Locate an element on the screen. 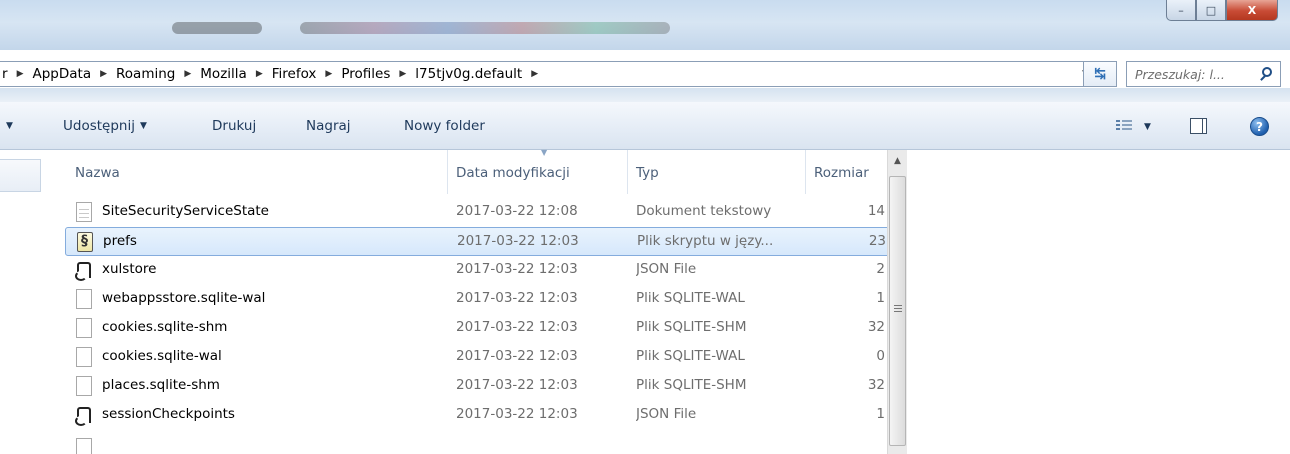  grip-icon is located at coordinates (898, 309).